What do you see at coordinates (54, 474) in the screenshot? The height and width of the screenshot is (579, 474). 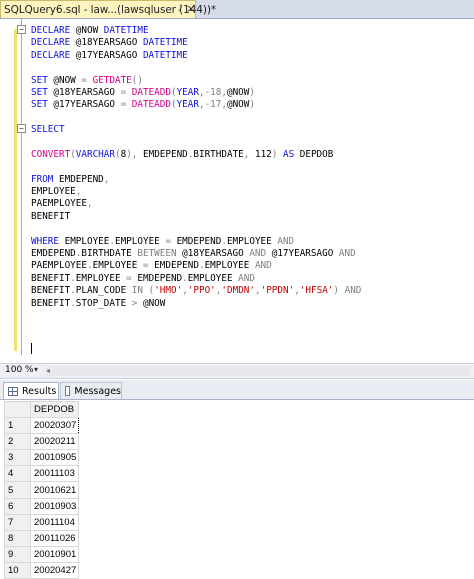 I see `cell-depdob: 20011103` at bounding box center [54, 474].